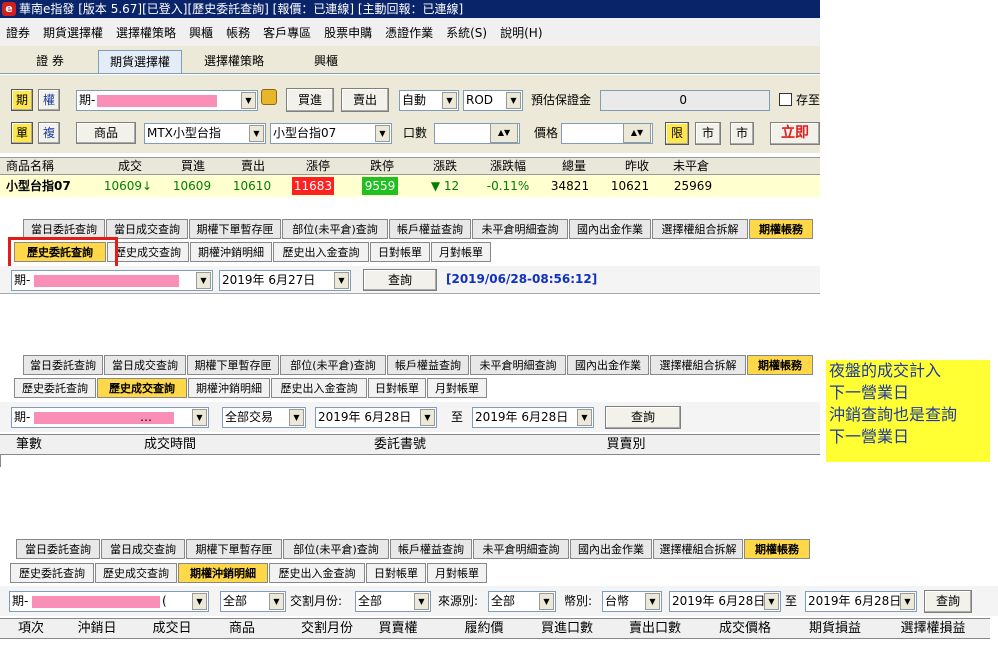 This screenshot has width=998, height=649. What do you see at coordinates (637, 133) in the screenshot?
I see `price-stepper: ▲▼` at bounding box center [637, 133].